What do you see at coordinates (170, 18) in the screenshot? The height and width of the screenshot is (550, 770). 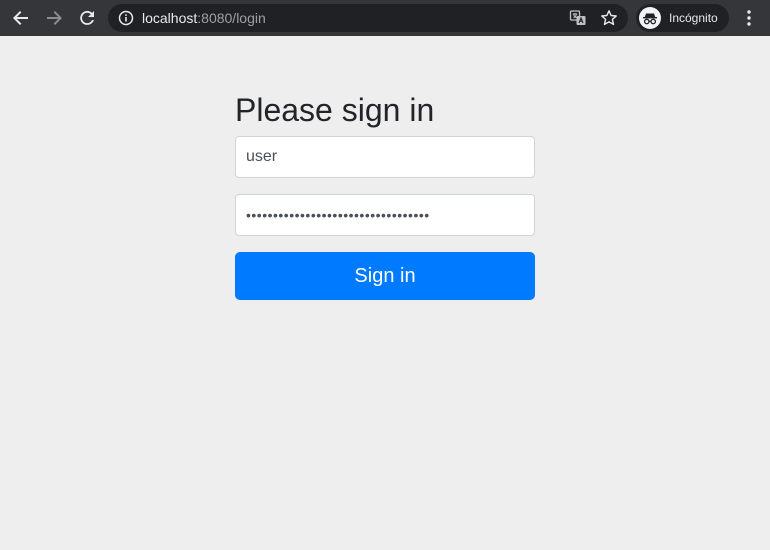 I see `url-host: localhost` at bounding box center [170, 18].